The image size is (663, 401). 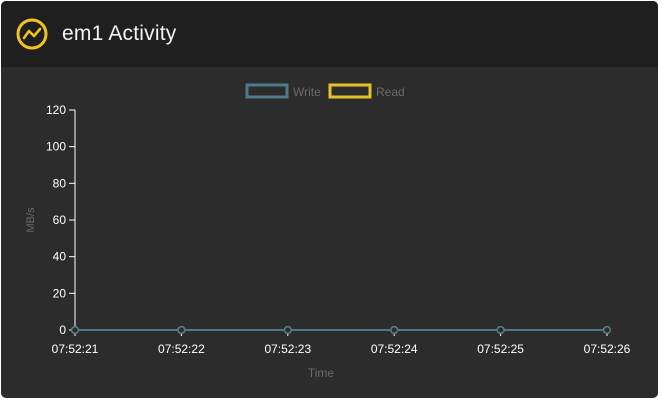 I want to click on activity-icon, so click(x=32, y=34).